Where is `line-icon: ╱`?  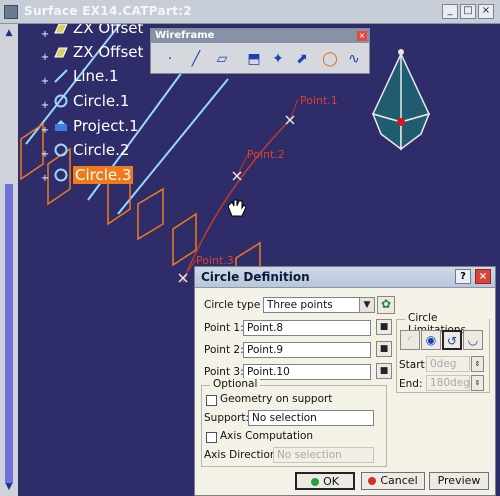 line-icon: ╱ is located at coordinates (196, 59).